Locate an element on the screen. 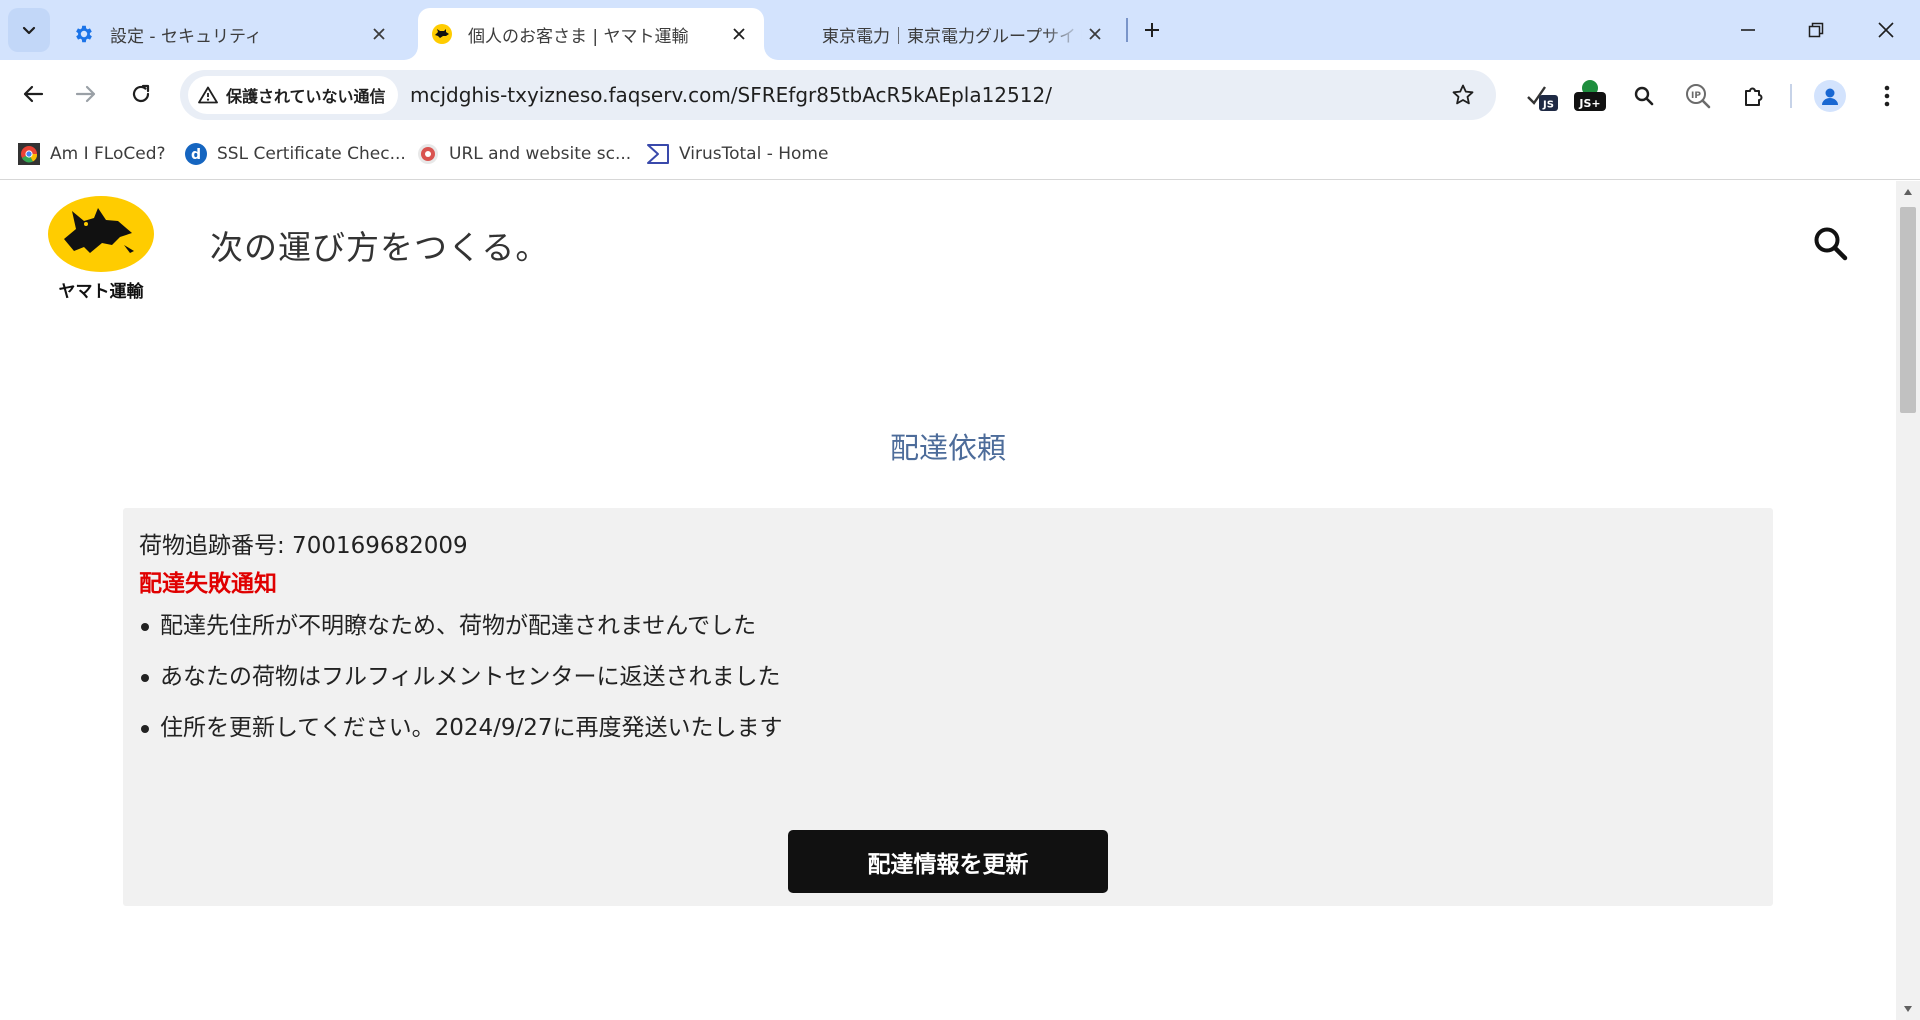  page-title: 配達依頼 is located at coordinates (947, 448).